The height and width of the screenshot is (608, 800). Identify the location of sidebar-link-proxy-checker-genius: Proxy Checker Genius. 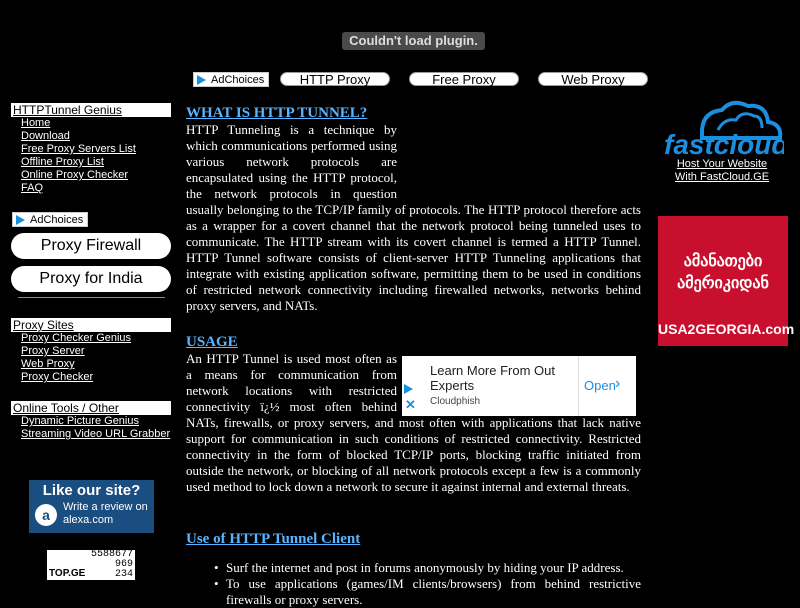
(76, 338).